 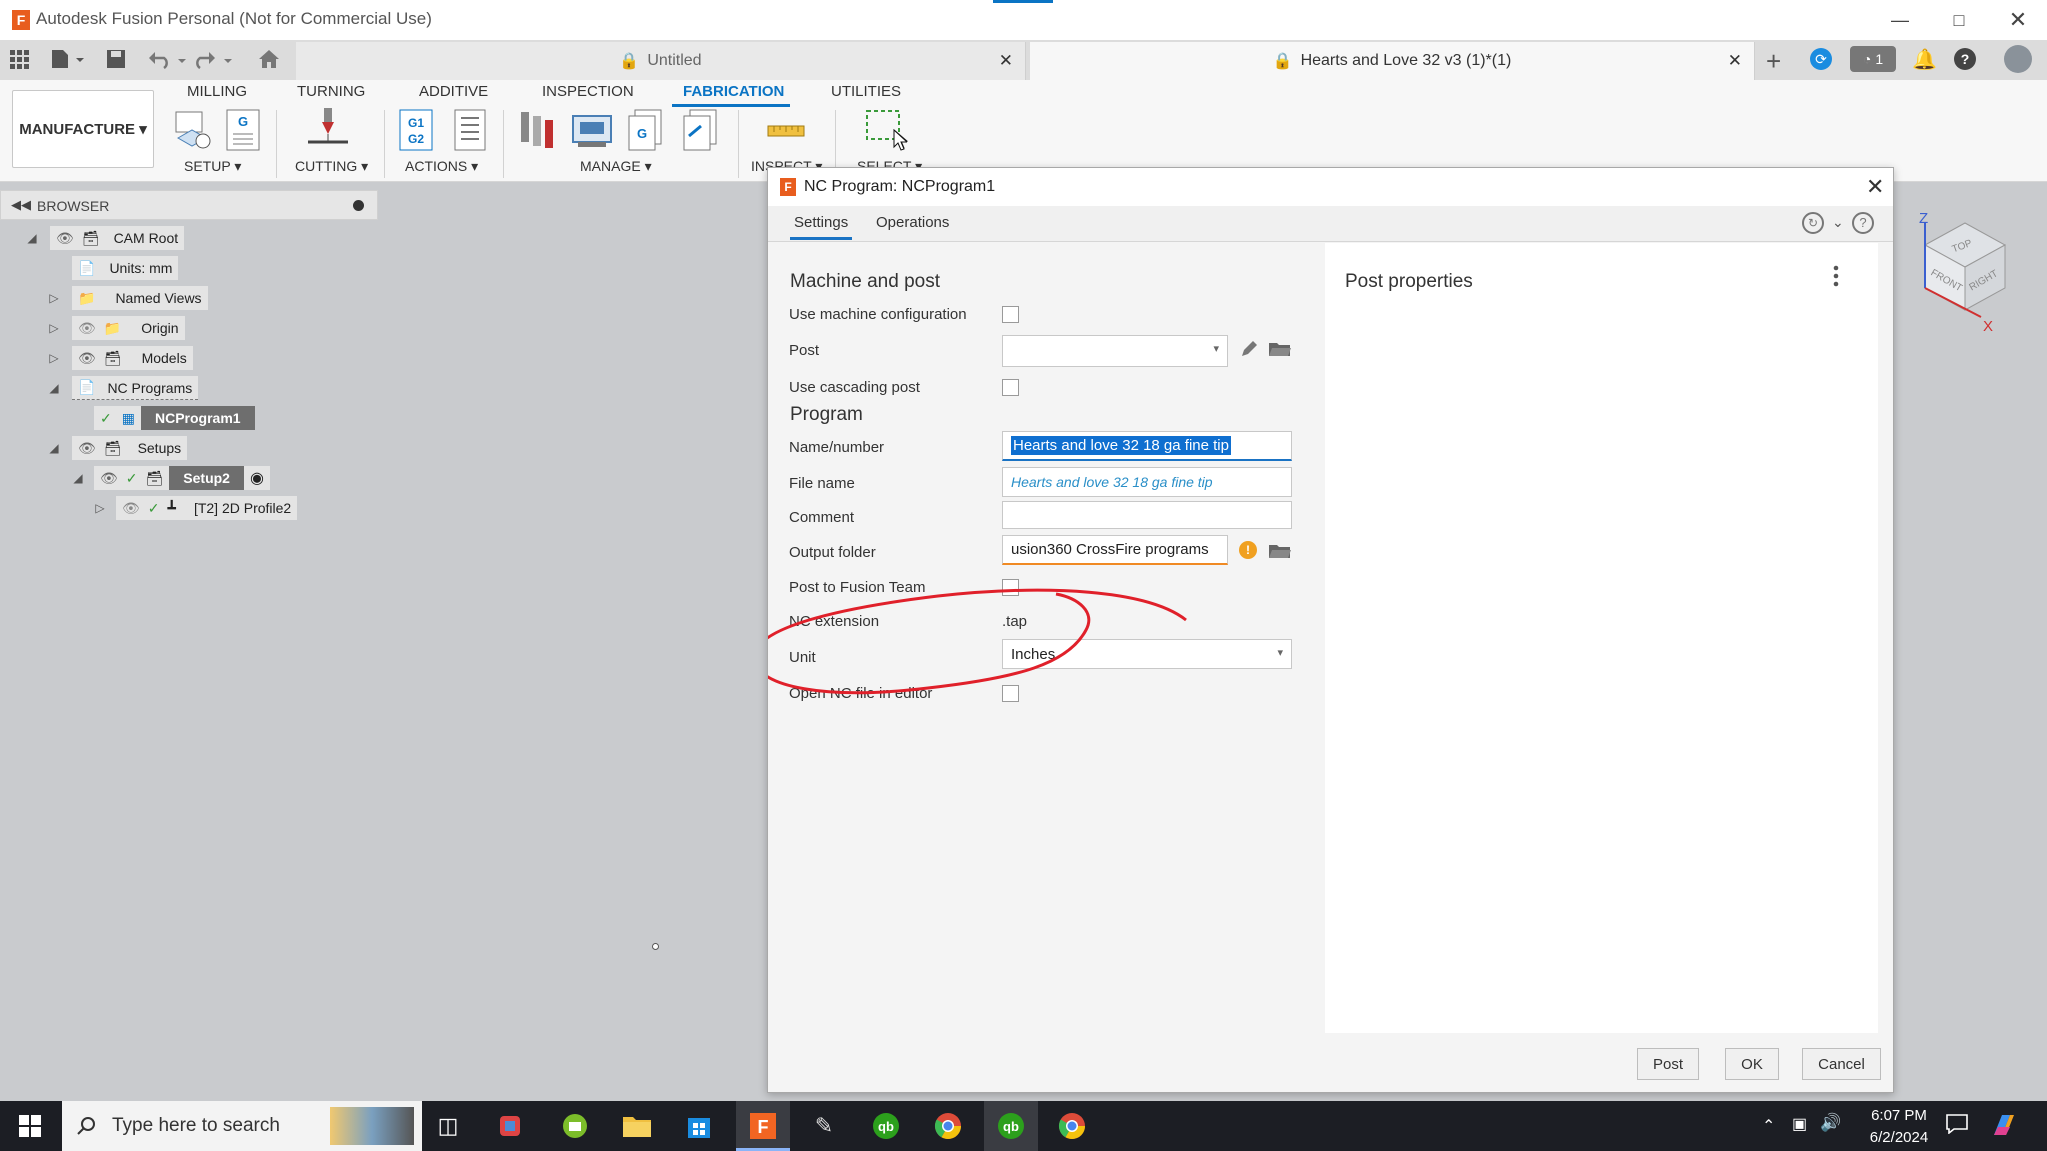 What do you see at coordinates (441, 166) in the screenshot?
I see `group-actions: ACTIONS ▾` at bounding box center [441, 166].